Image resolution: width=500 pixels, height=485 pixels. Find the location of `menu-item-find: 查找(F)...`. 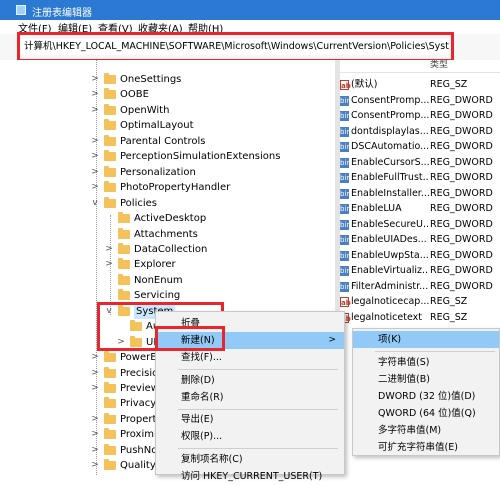

menu-item-find: 查找(F)... is located at coordinates (250, 357).